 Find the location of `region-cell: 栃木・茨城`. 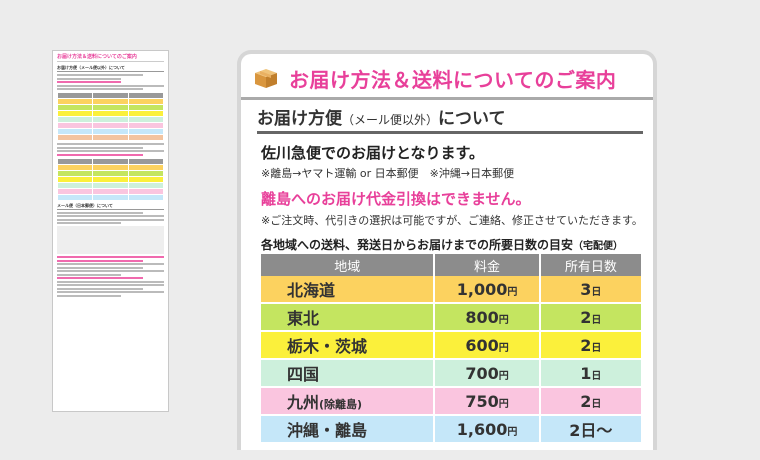

region-cell: 栃木・茨城 is located at coordinates (348, 346).